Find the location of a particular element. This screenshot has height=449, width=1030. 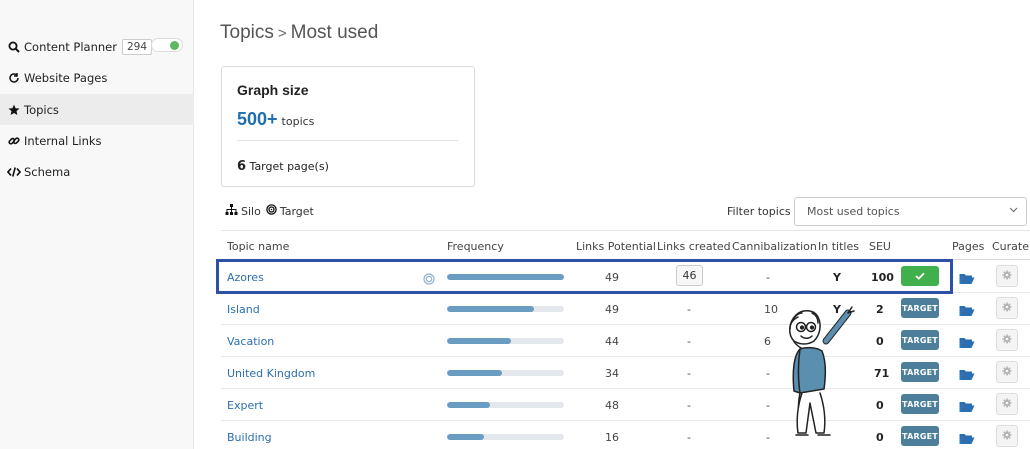

sidebar-item-schema: Schema is located at coordinates (97, 171).